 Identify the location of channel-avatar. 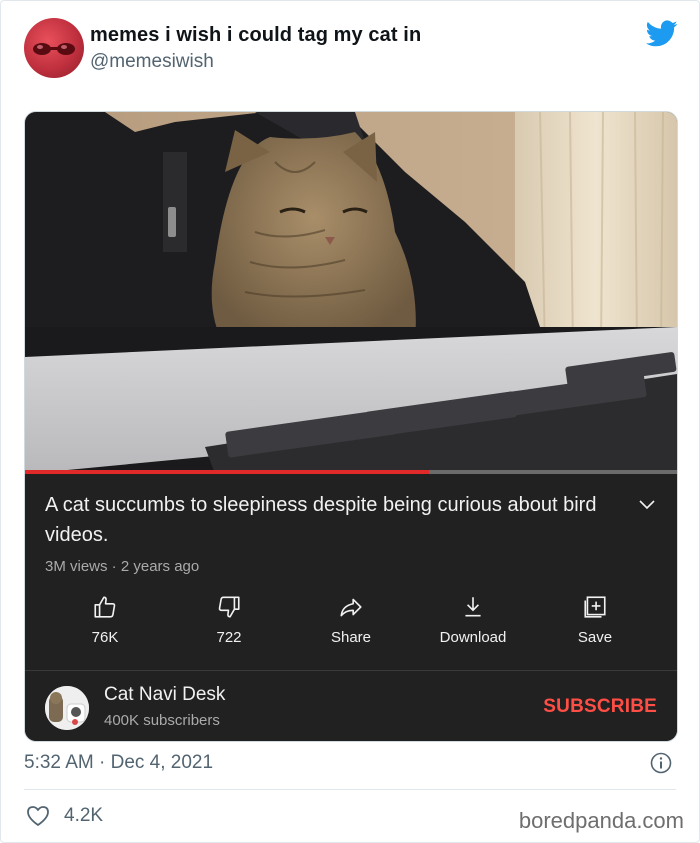
(67, 708).